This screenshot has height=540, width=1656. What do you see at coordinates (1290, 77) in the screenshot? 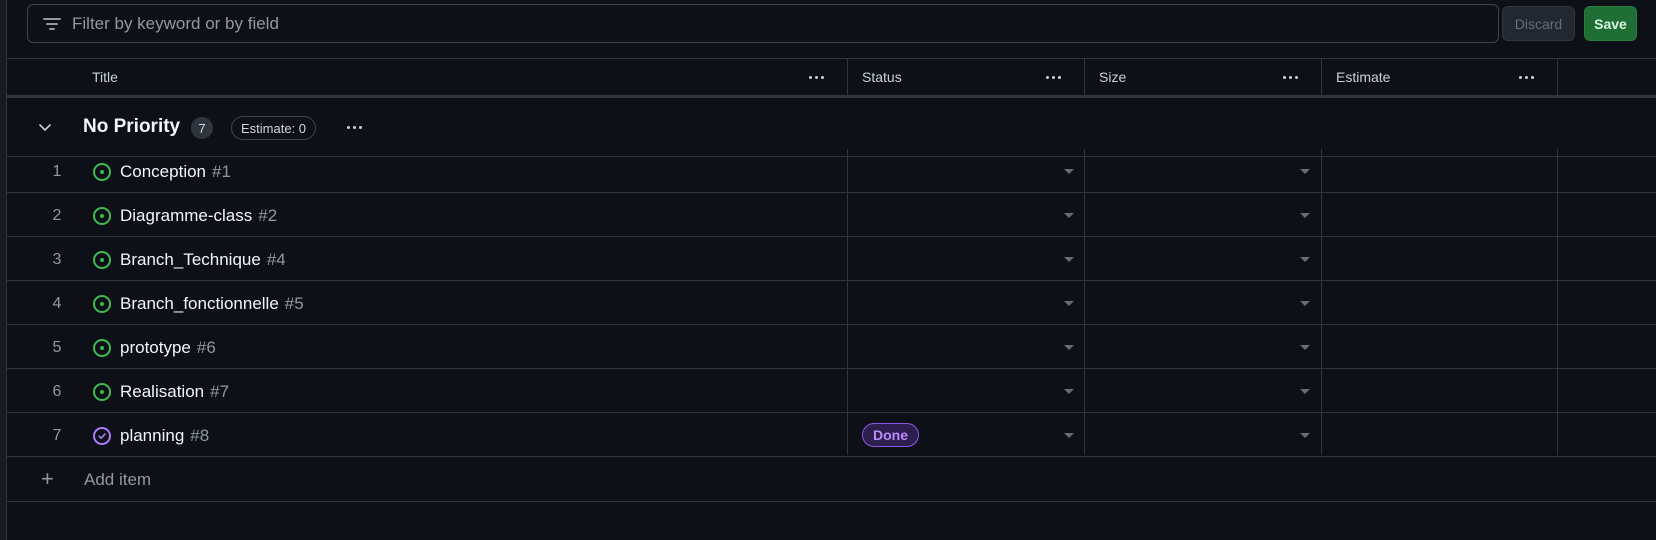
I see `size-column-menu-icon` at bounding box center [1290, 77].